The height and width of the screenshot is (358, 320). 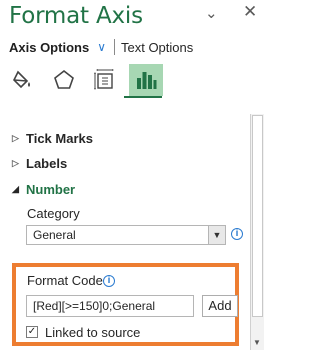 I want to click on size-properties-icon, so click(x=105, y=80).